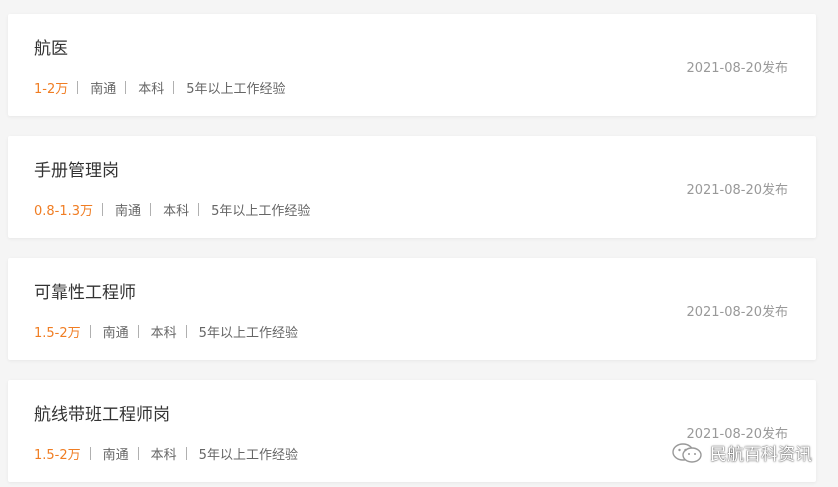 This screenshot has width=838, height=487. I want to click on job-title: 航线带班工程师岗, so click(102, 412).